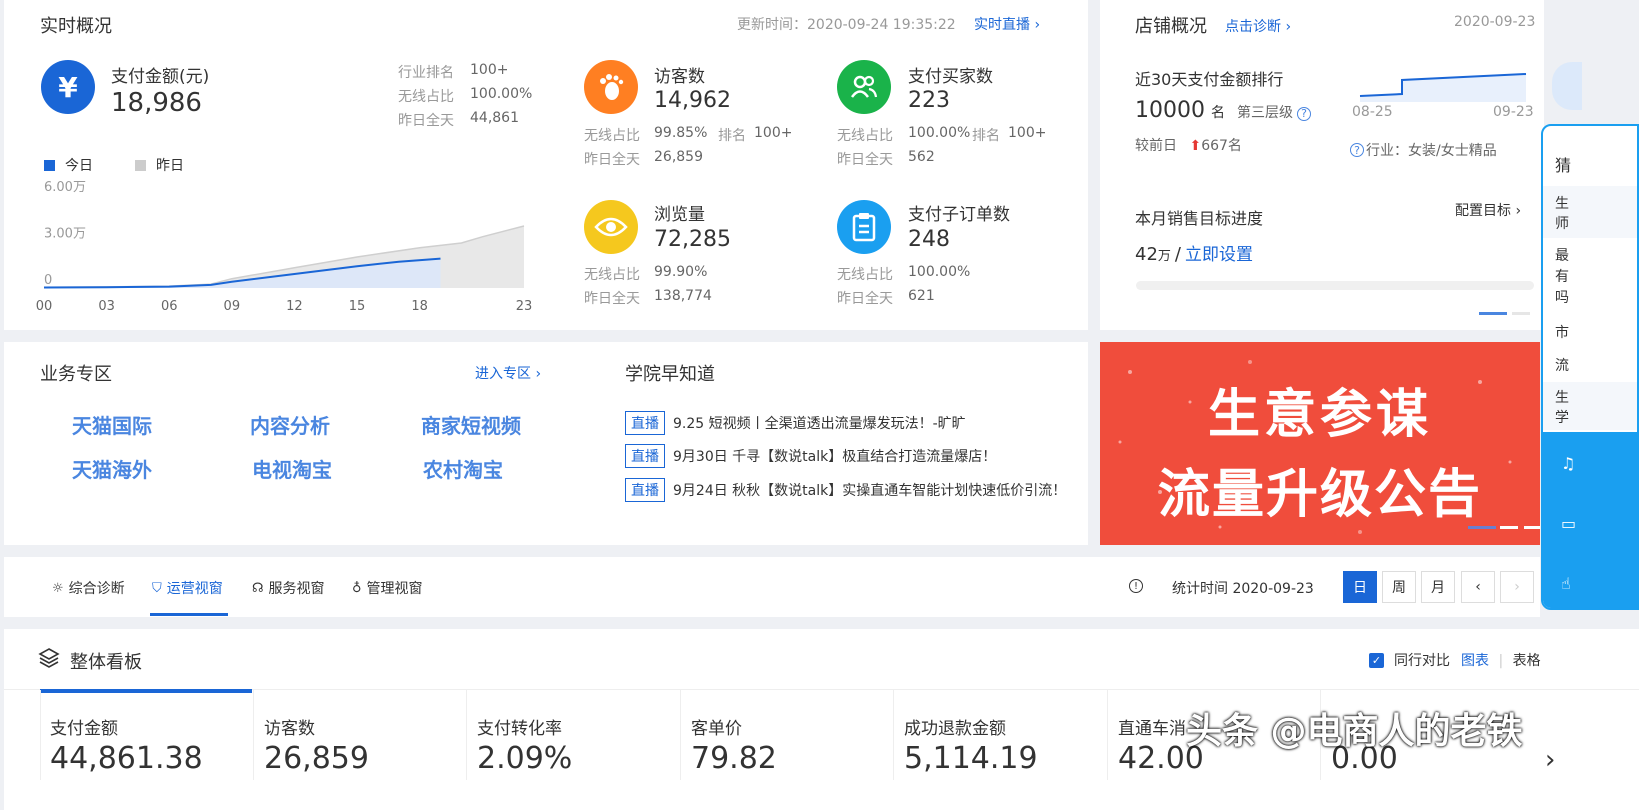 This screenshot has width=1639, height=810. Describe the element at coordinates (573, 741) in the screenshot. I see `metric-conversion: 支付转化率 2.09%` at that location.